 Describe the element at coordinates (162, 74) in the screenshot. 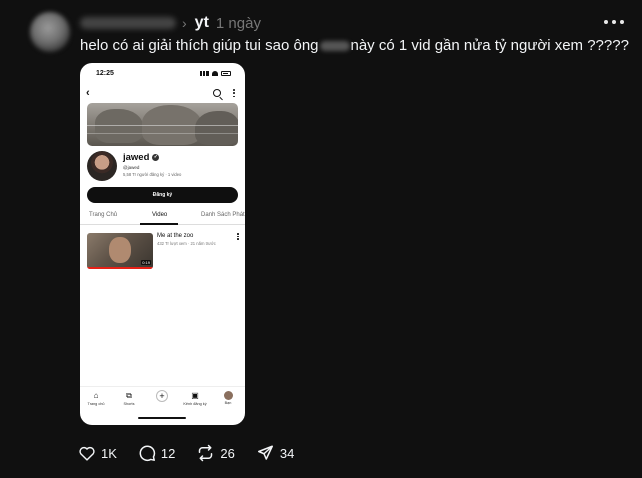

I see `phone-status-bar: 12:25` at that location.